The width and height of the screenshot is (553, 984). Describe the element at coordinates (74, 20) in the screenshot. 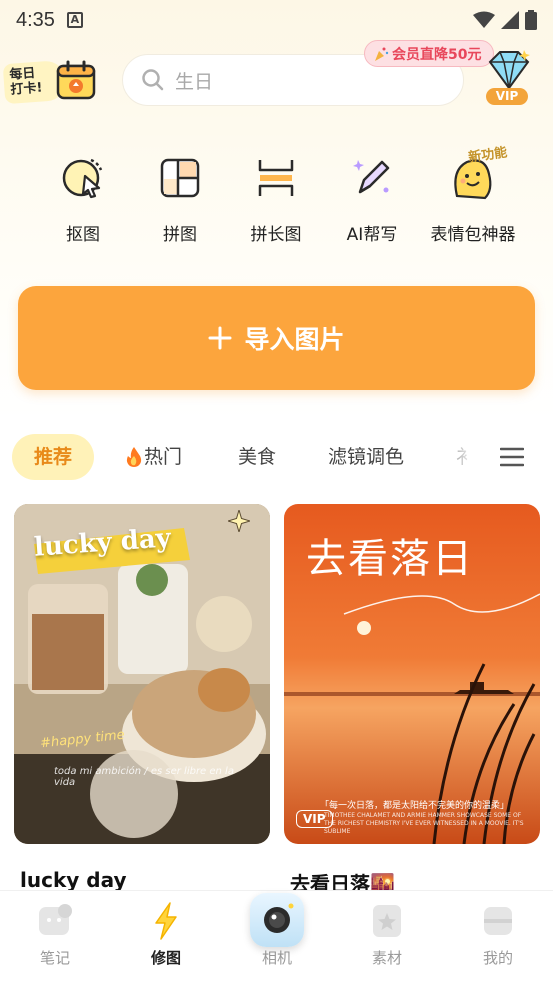

I see `notification-icon: A` at that location.